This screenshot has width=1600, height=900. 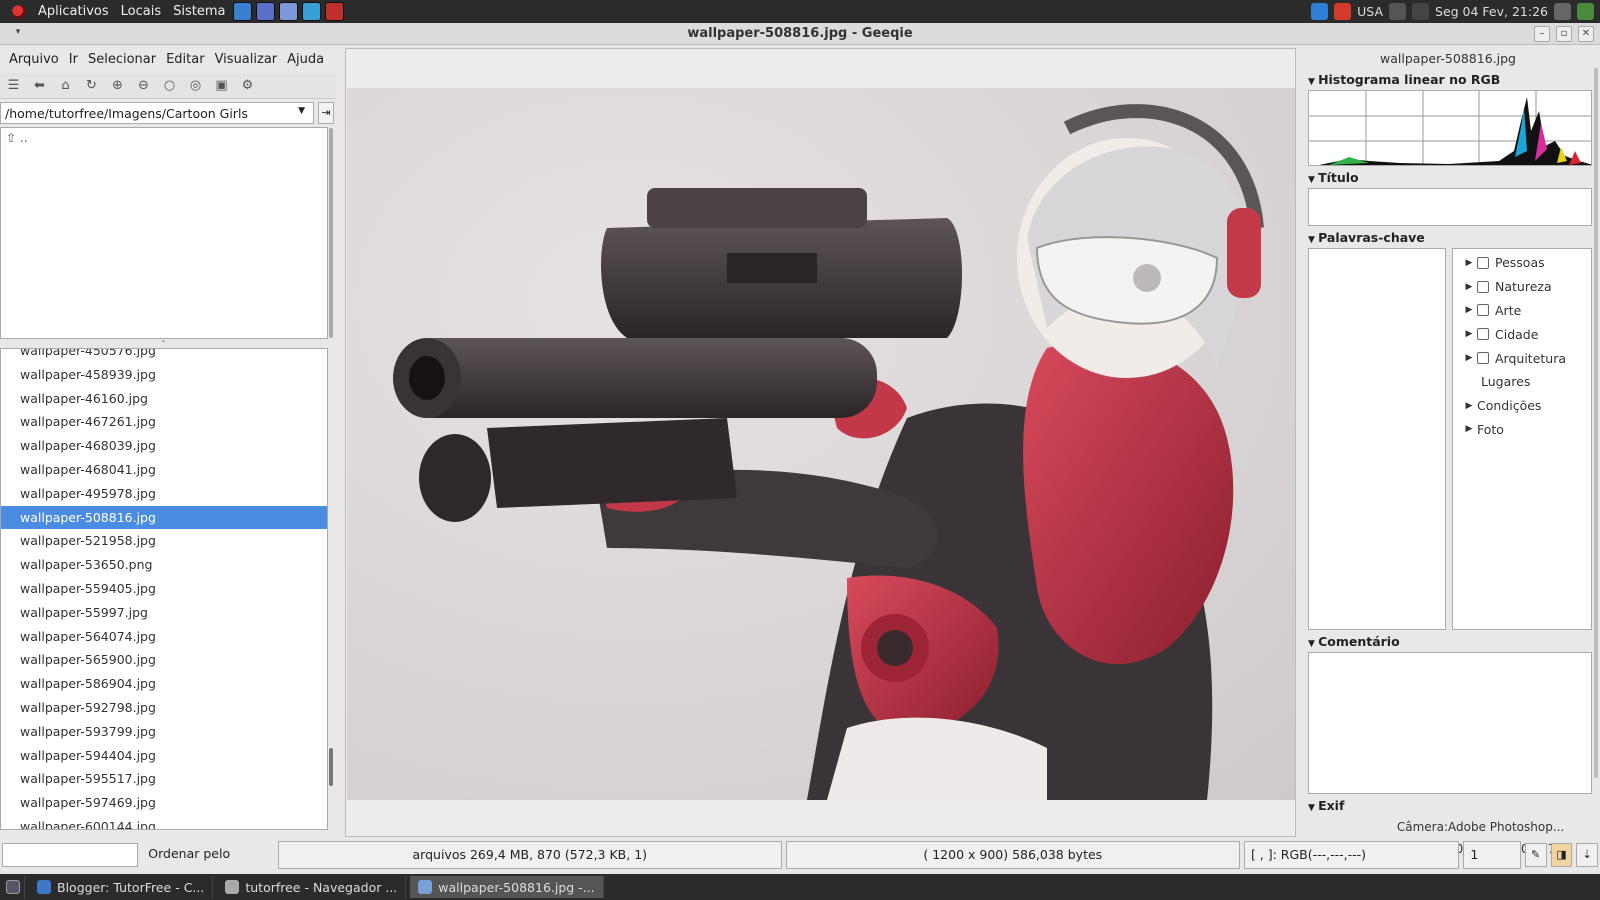 I want to click on keywords-text, so click(x=1377, y=439).